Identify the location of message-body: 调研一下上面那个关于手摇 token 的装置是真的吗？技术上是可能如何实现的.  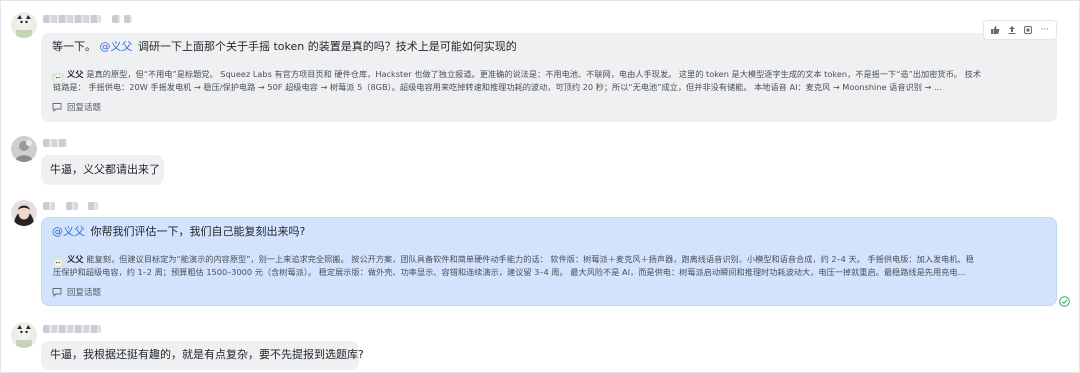
(327, 46).